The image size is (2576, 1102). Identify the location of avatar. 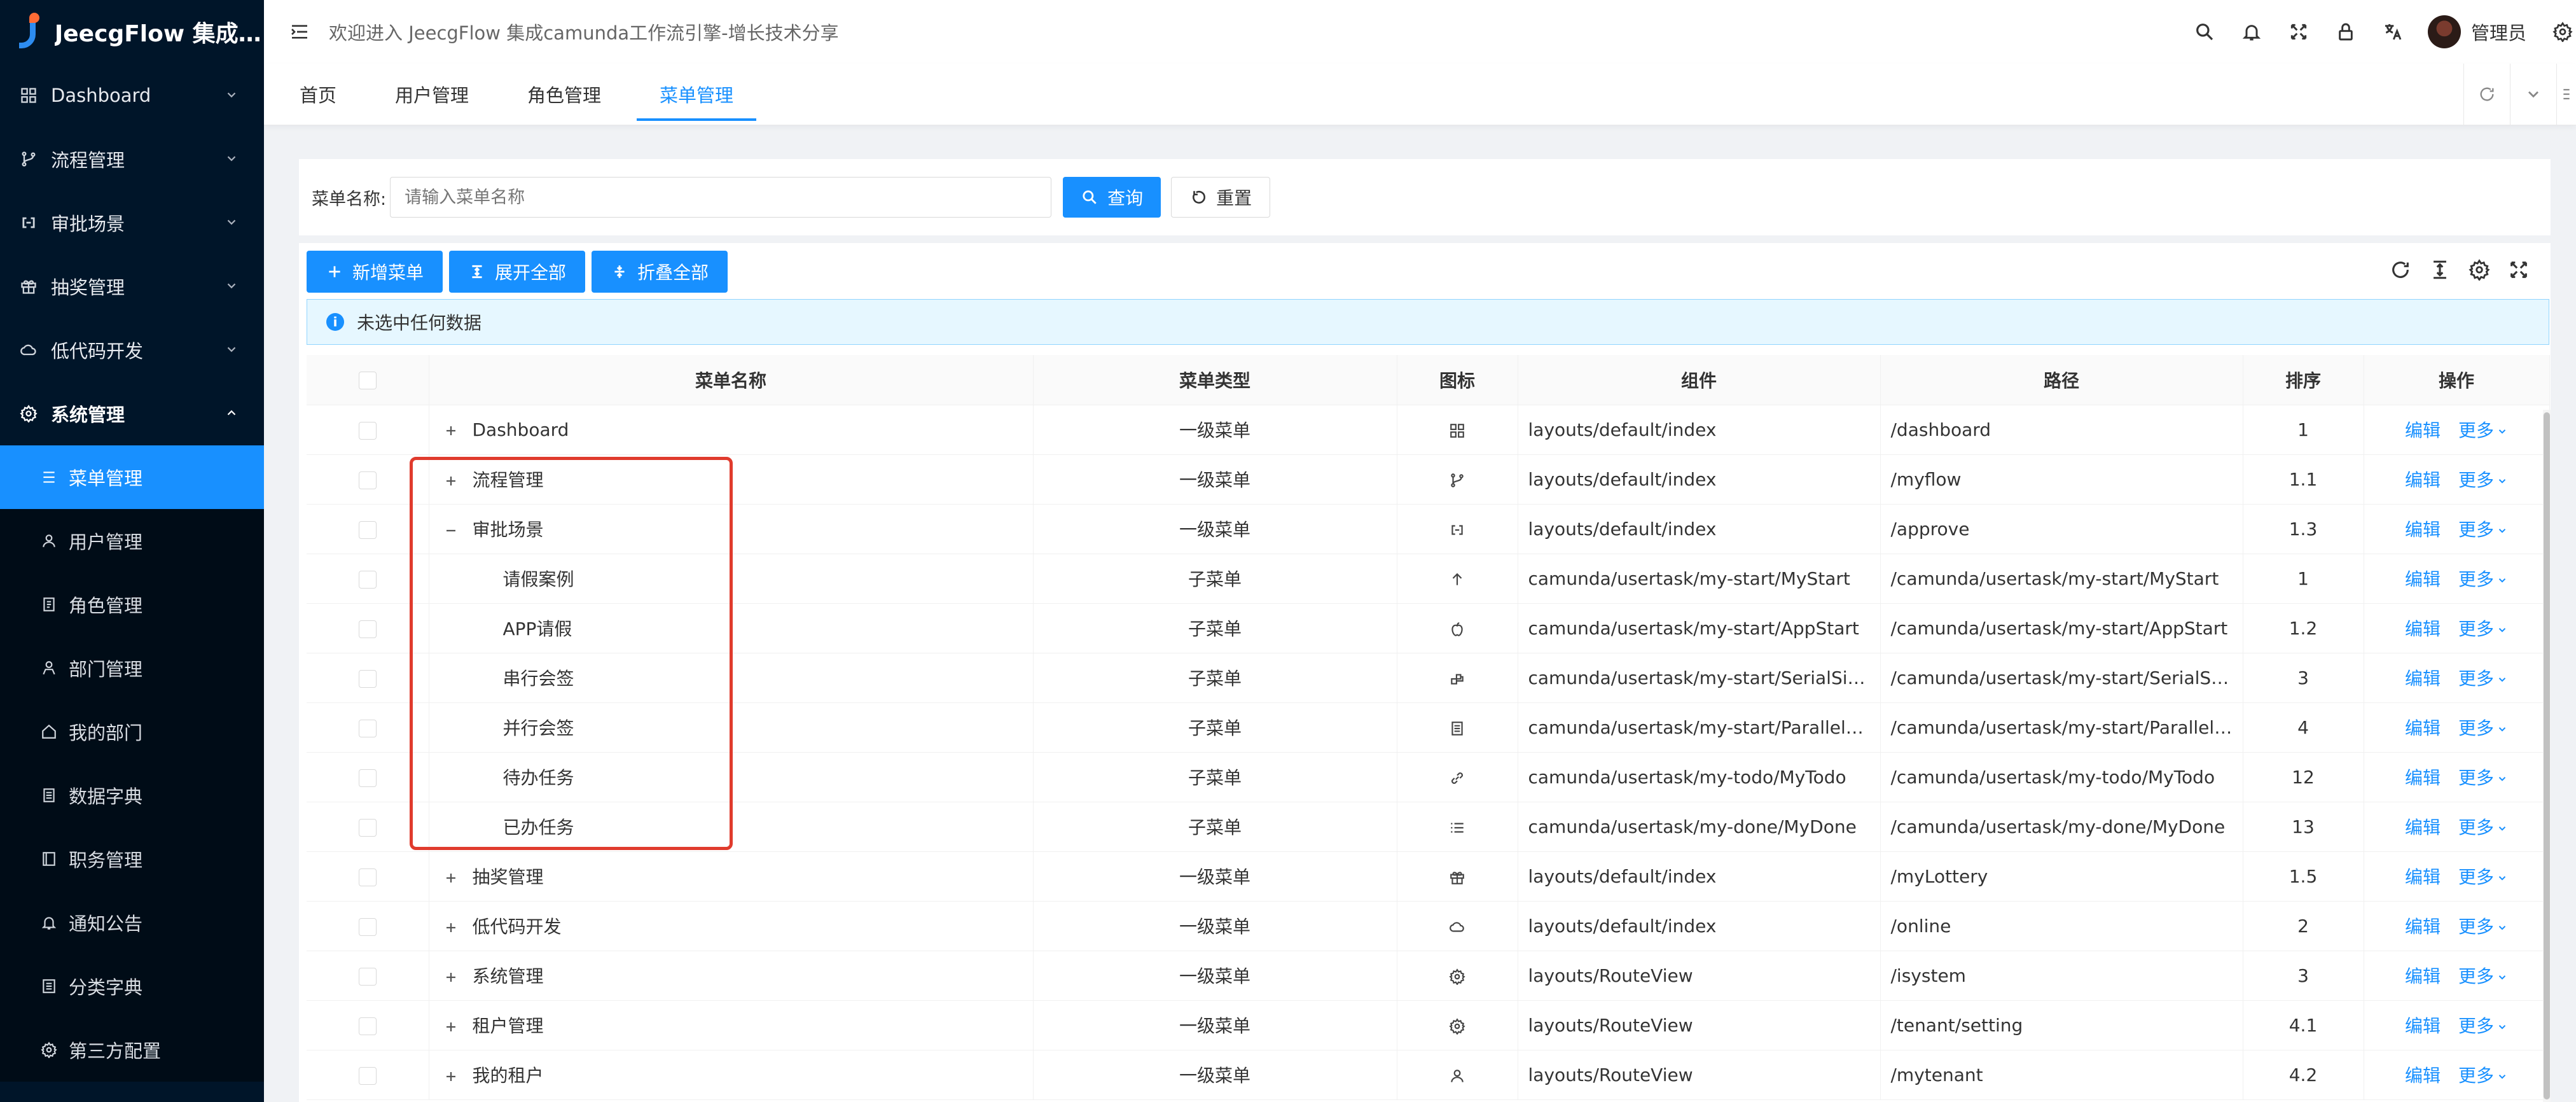
(2444, 31).